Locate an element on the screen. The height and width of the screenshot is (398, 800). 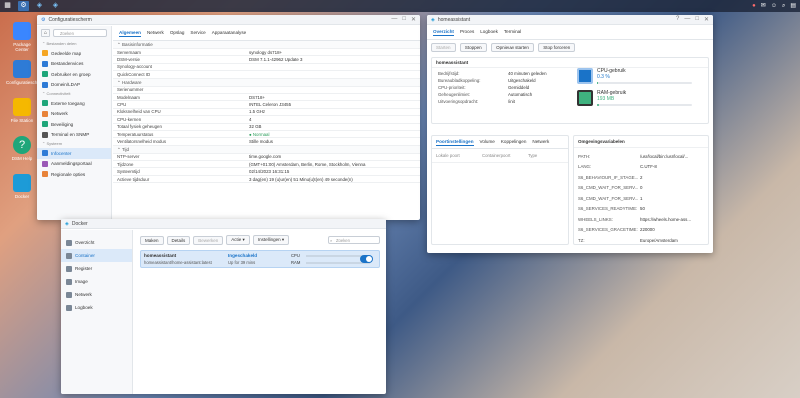
tab-overzicht: Overzicht is located at coordinates (443, 32).